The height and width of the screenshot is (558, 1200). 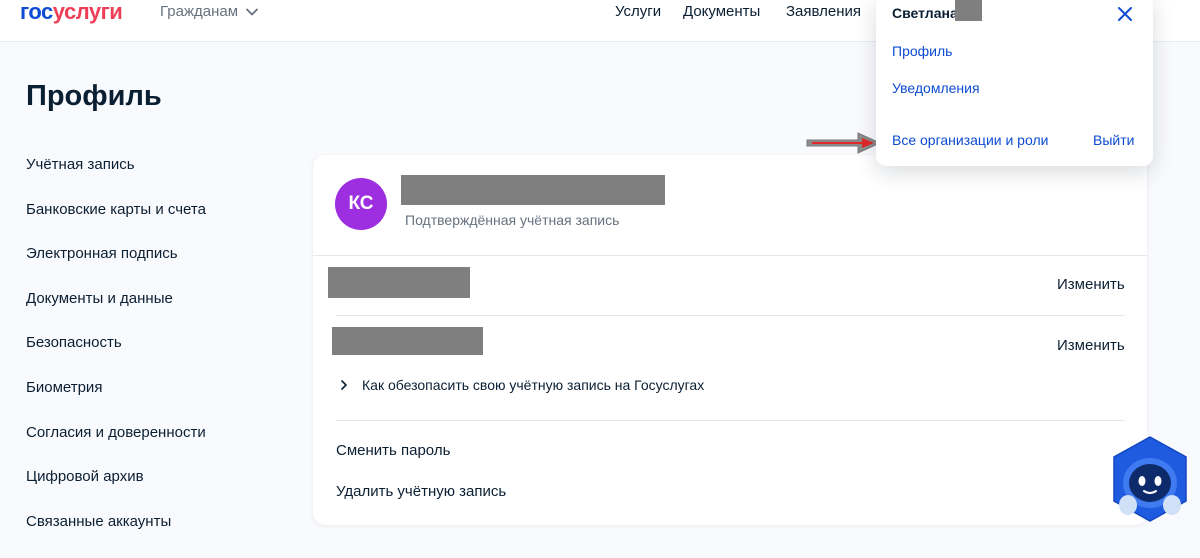 I want to click on sidebar-item-consents: Согласия и доверенности, so click(x=116, y=432).